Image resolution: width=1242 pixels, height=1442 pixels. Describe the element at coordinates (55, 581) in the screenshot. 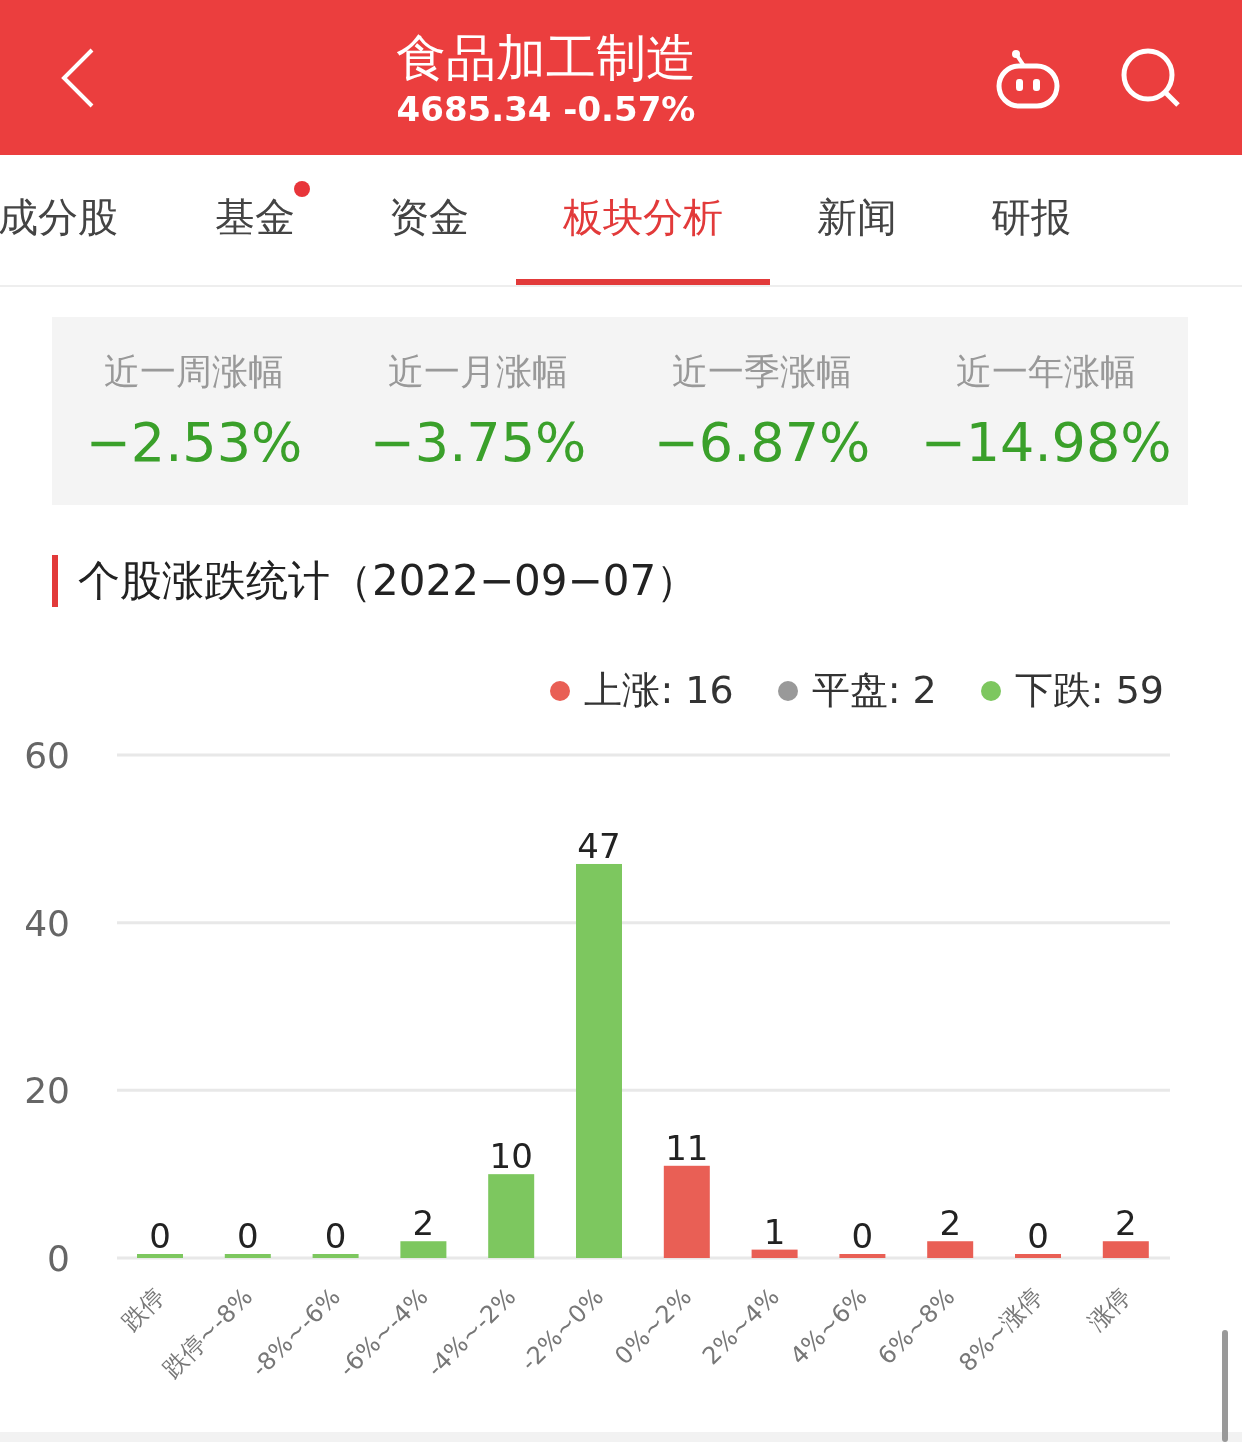

I see `section-marker` at that location.